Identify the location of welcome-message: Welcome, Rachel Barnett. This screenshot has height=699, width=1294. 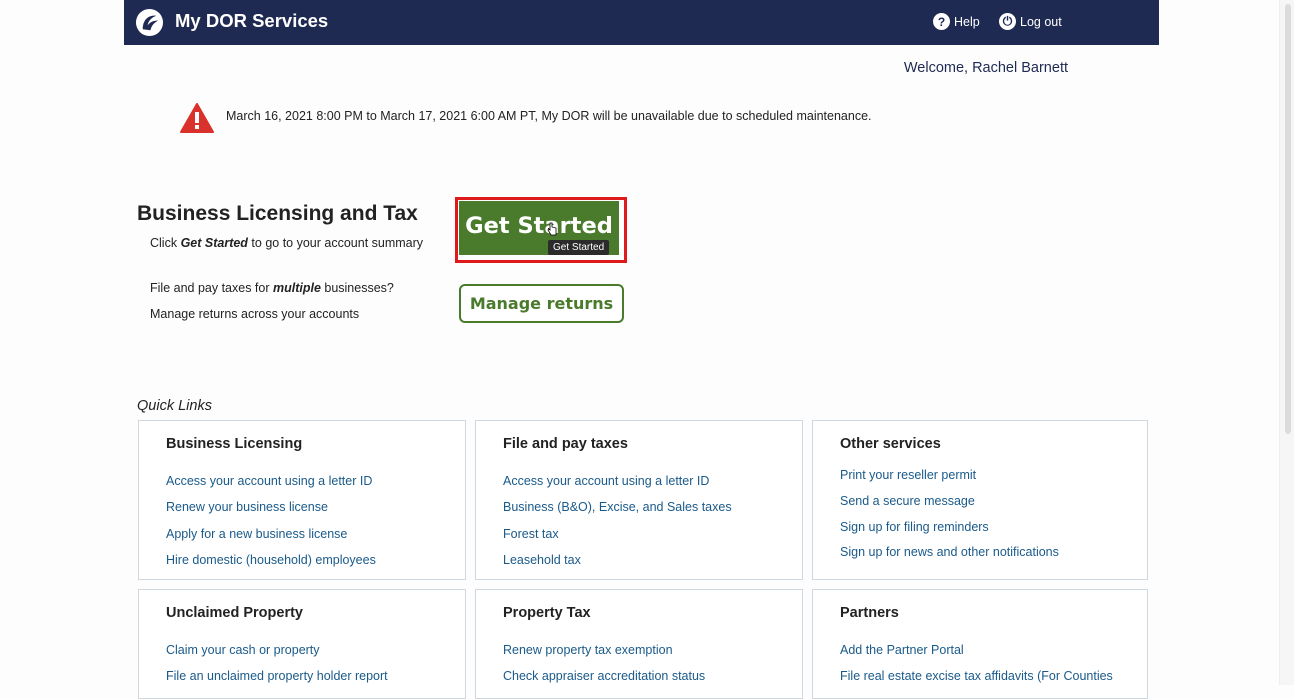
(985, 68).